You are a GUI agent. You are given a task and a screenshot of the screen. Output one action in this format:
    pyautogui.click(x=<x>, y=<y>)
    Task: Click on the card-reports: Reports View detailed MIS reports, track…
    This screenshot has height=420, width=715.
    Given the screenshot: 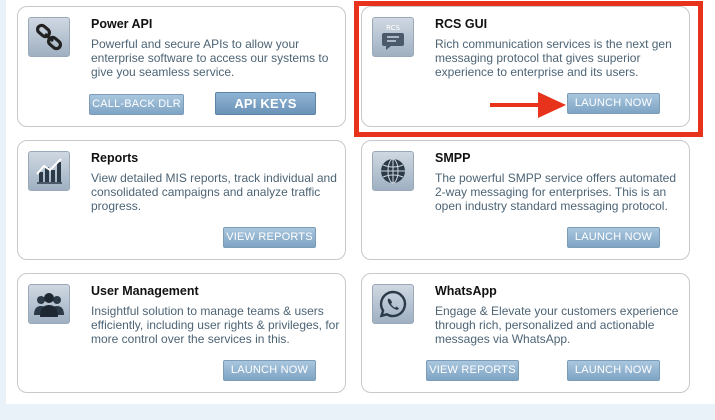 What is the action you would take?
    pyautogui.click(x=181, y=200)
    